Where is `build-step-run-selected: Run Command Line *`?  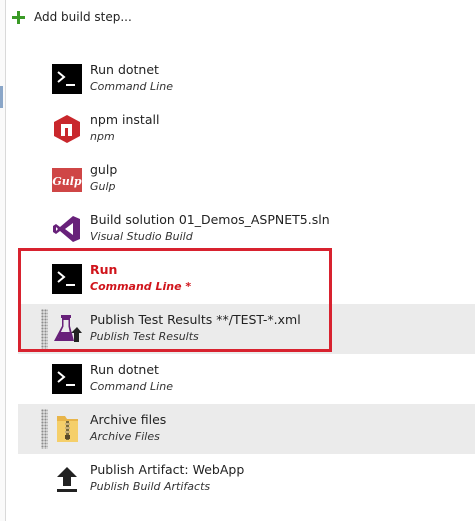 build-step-run-selected: Run Command Line * is located at coordinates (246, 279).